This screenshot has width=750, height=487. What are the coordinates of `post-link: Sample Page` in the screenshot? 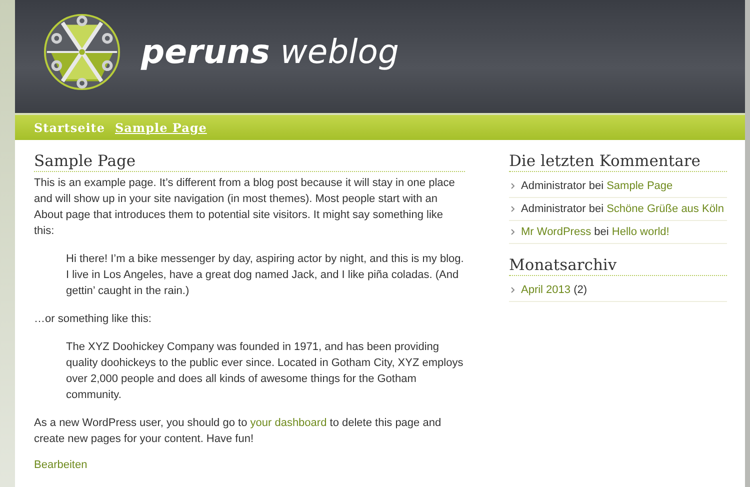 It's located at (639, 186).